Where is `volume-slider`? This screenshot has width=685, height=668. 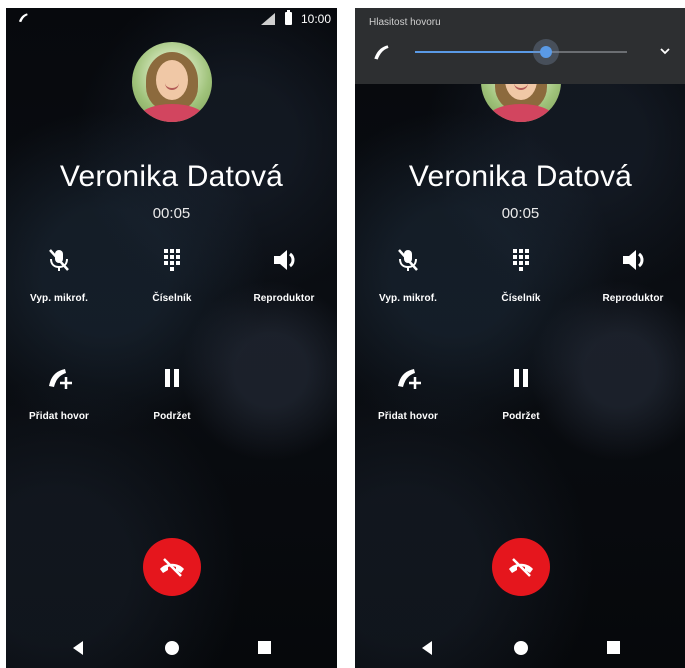
volume-slider is located at coordinates (521, 52).